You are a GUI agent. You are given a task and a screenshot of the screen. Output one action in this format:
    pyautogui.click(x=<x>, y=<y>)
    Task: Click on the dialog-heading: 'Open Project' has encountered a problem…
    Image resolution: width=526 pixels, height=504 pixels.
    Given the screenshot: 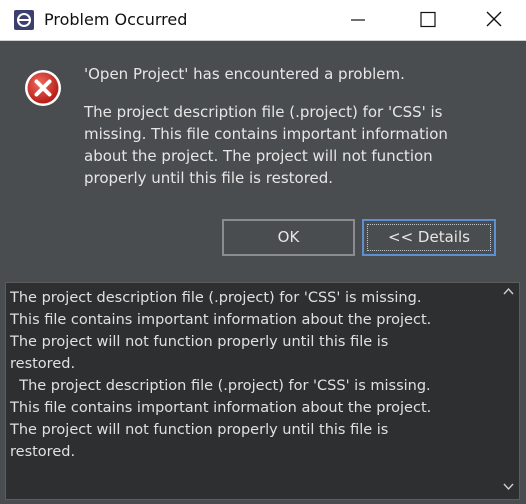 What is the action you would take?
    pyautogui.click(x=244, y=74)
    